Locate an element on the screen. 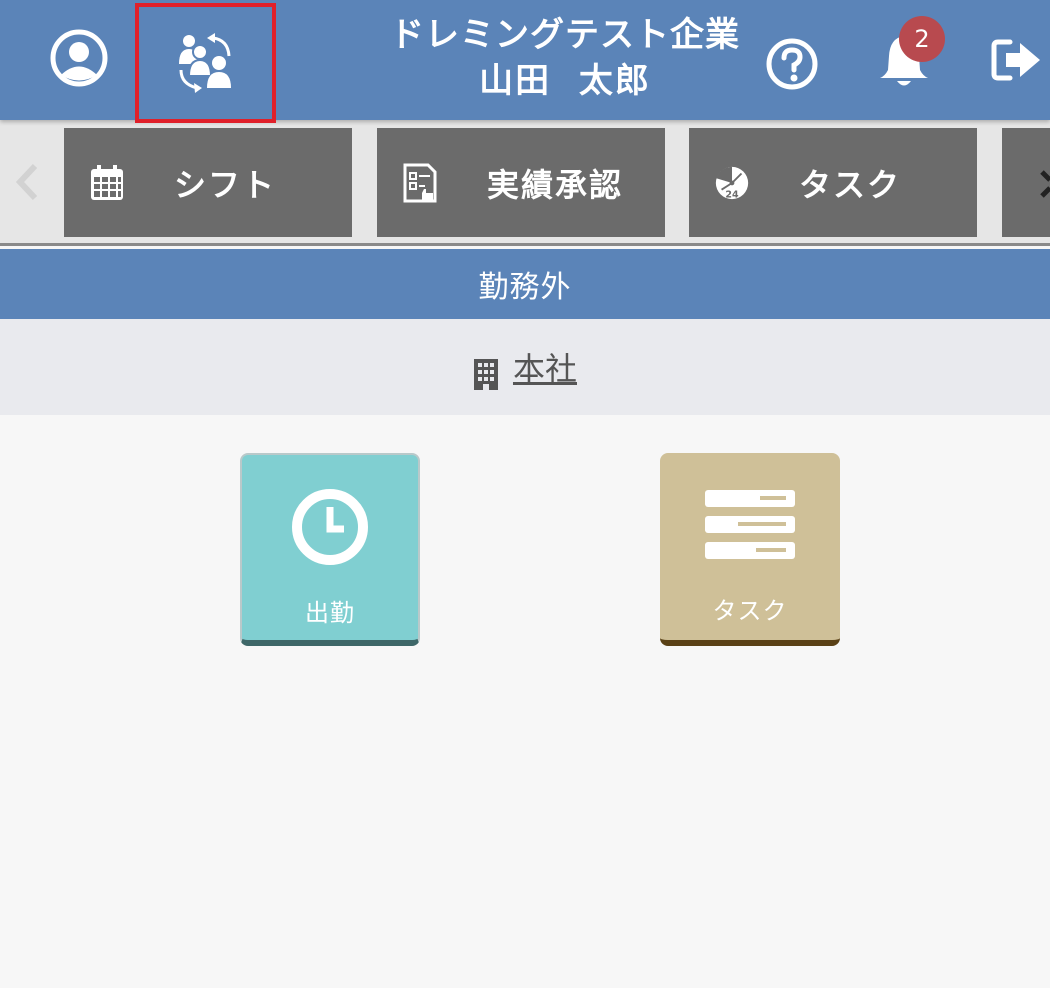 This screenshot has width=1050, height=988. work-status-label: 勤務外 is located at coordinates (525, 287).